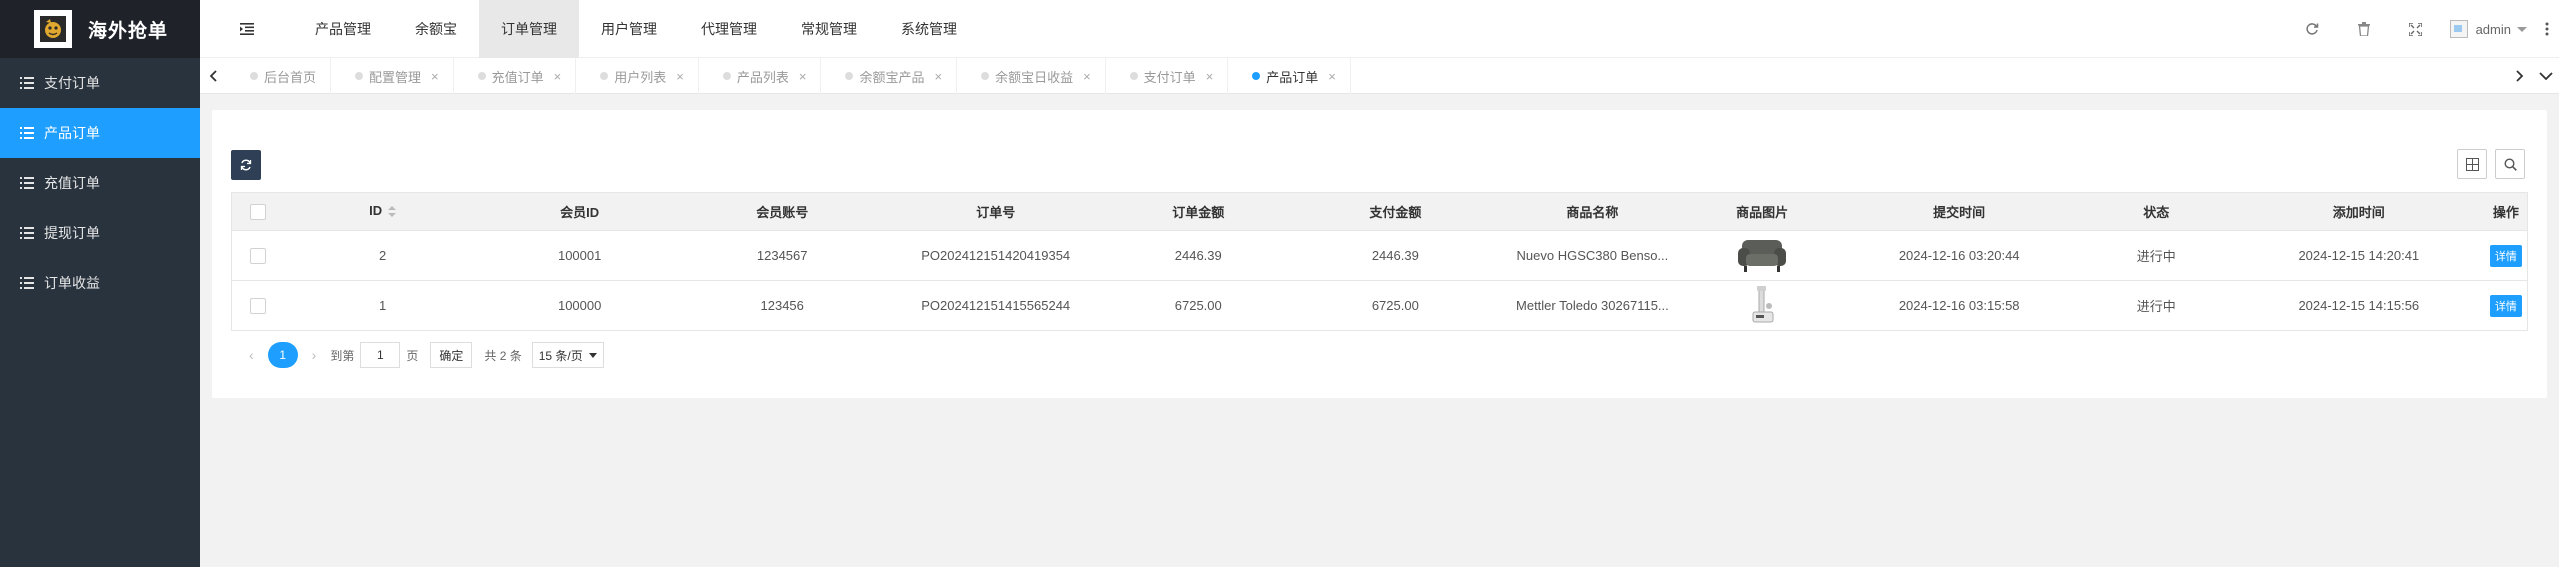  I want to click on sidebar-item-0: 支付订单, so click(100, 83).